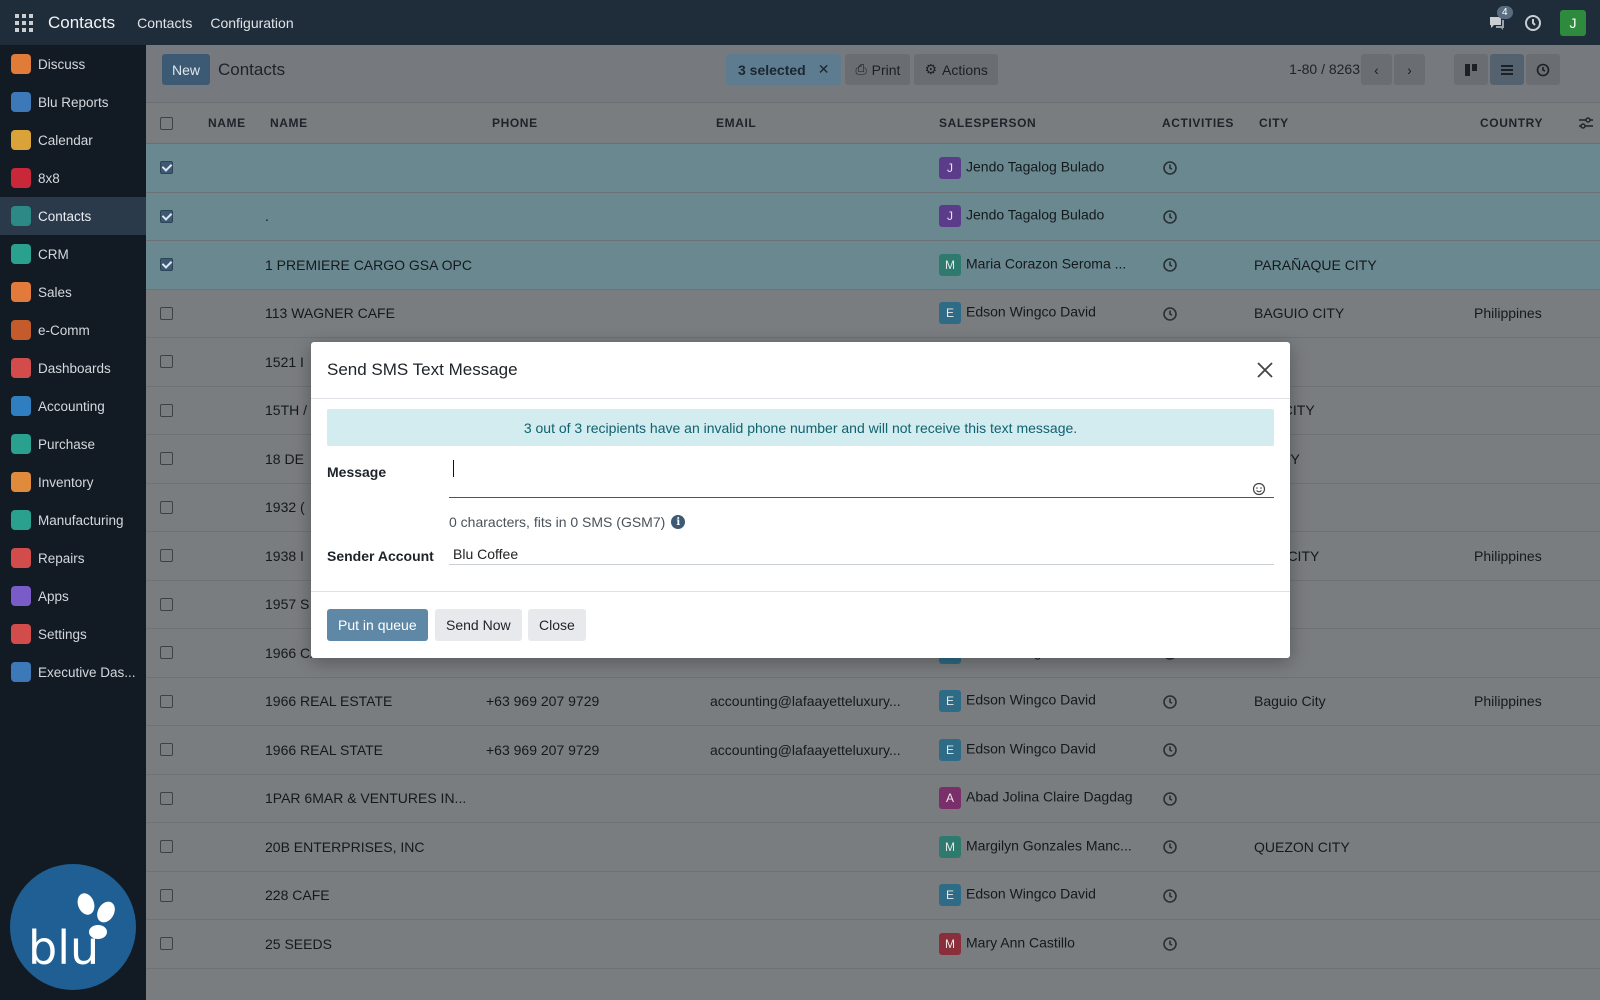 This screenshot has width=1600, height=1000. Describe the element at coordinates (73, 216) in the screenshot. I see `sidebar-item-contacts: Contacts` at that location.